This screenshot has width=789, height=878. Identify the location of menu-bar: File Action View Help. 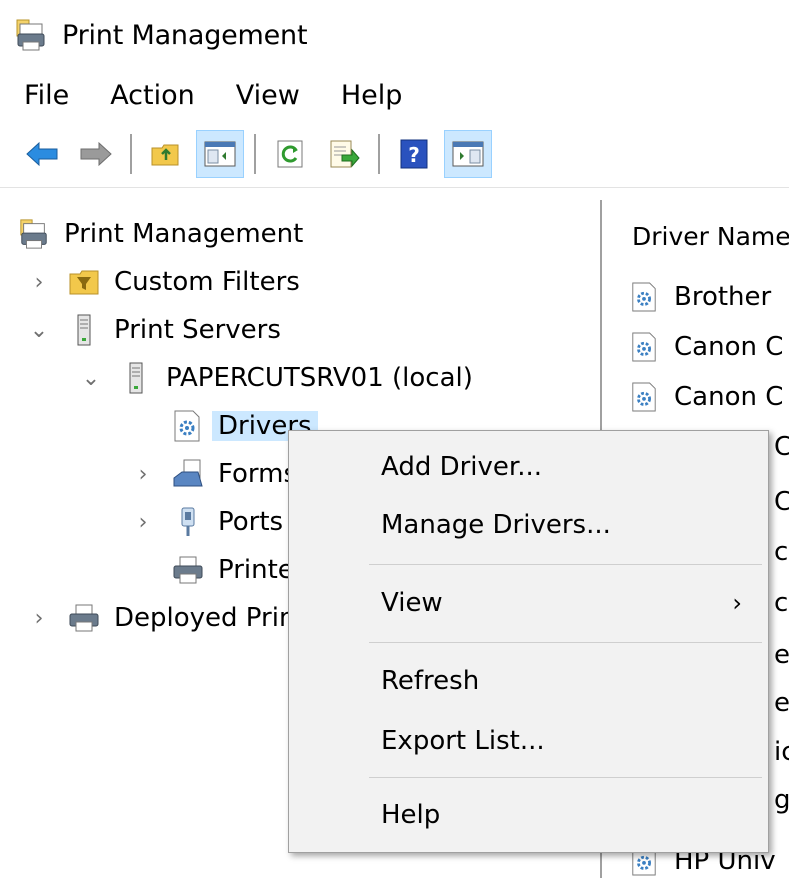
(394, 95).